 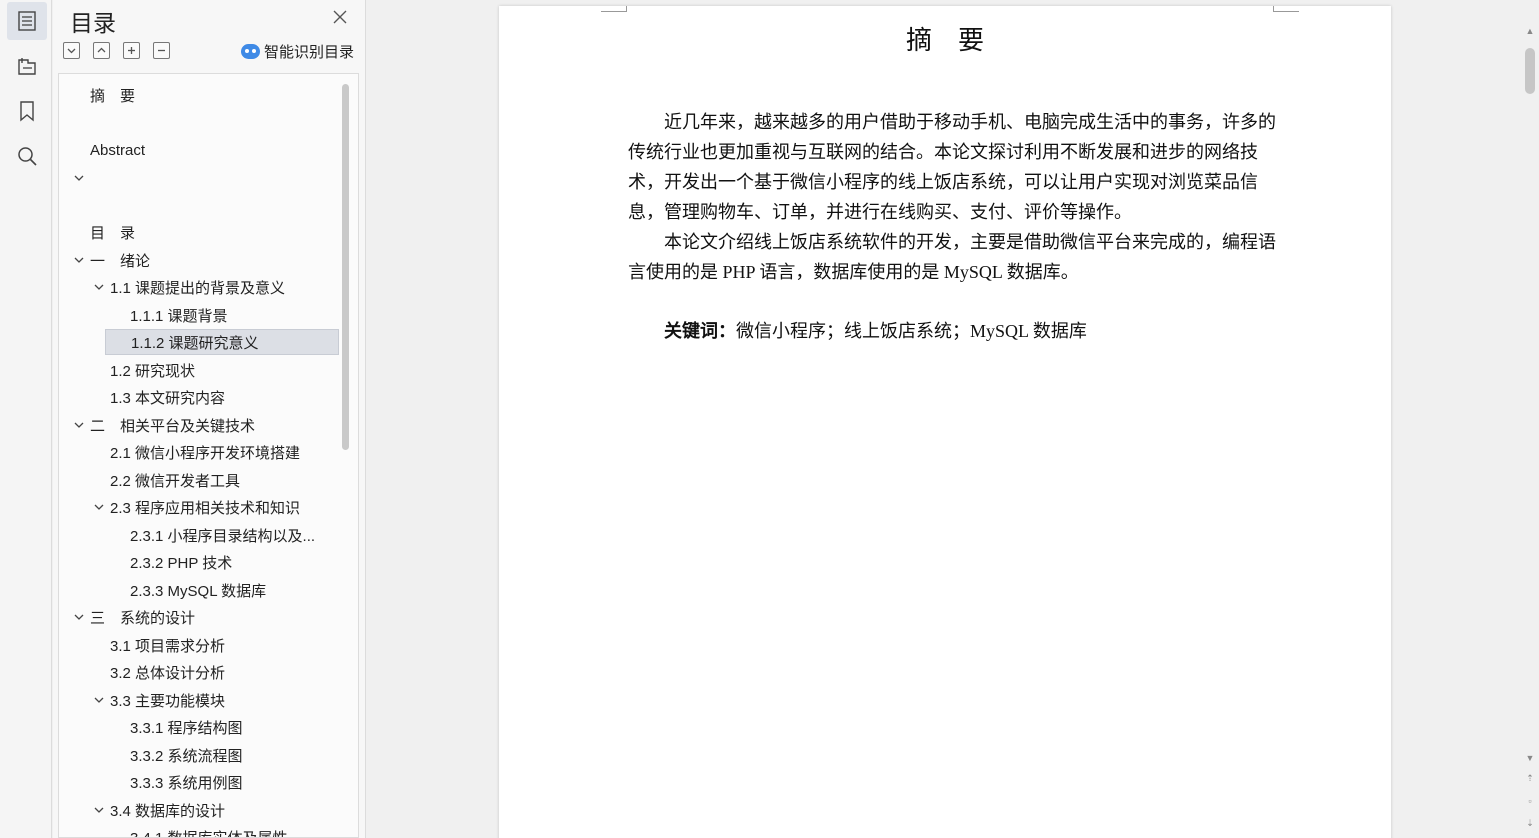 What do you see at coordinates (120, 261) in the screenshot?
I see `toc-item-label: 一 绪论` at bounding box center [120, 261].